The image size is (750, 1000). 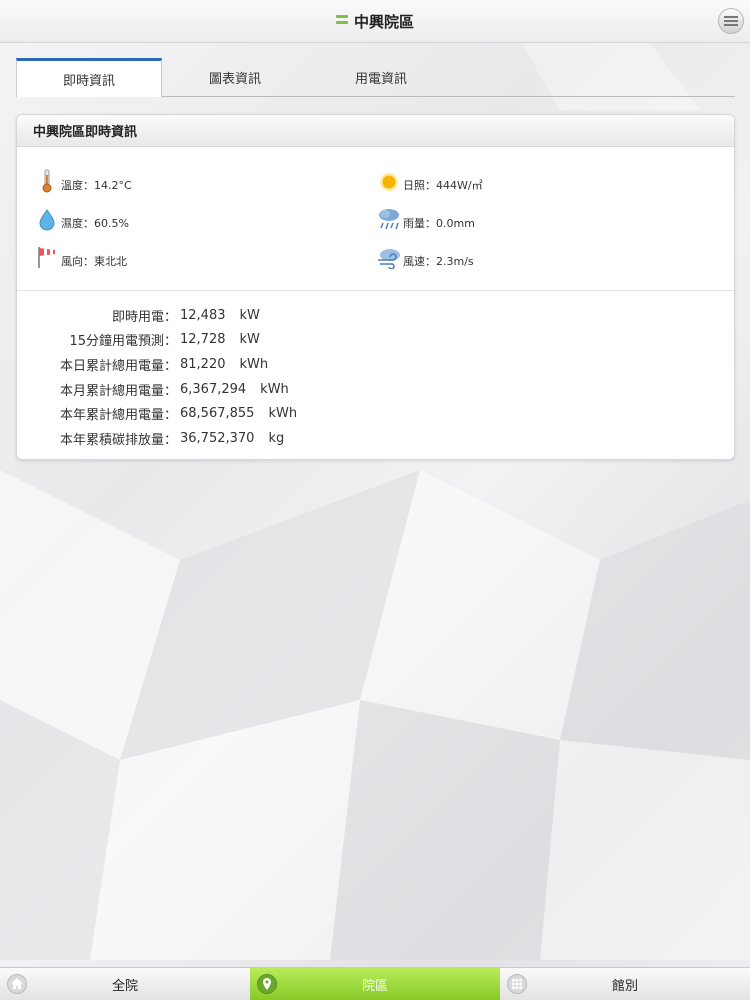 I want to click on windsock-icon, so click(x=47, y=257).